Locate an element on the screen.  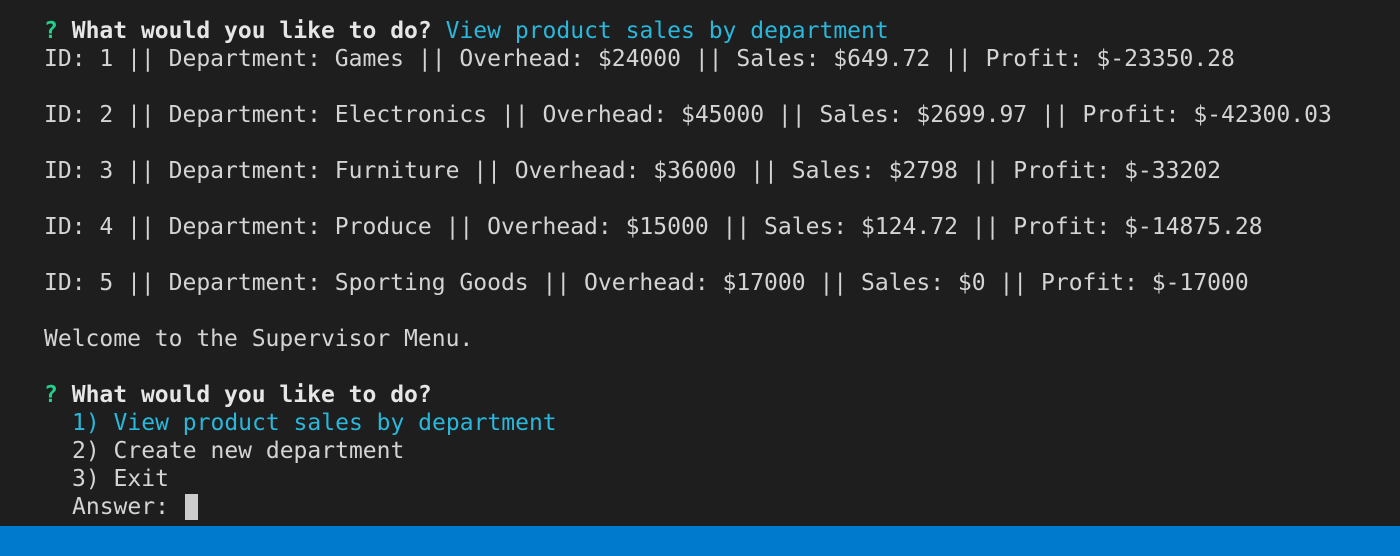
menu-option-view-sales: 1) View product sales by department is located at coordinates (722, 423).